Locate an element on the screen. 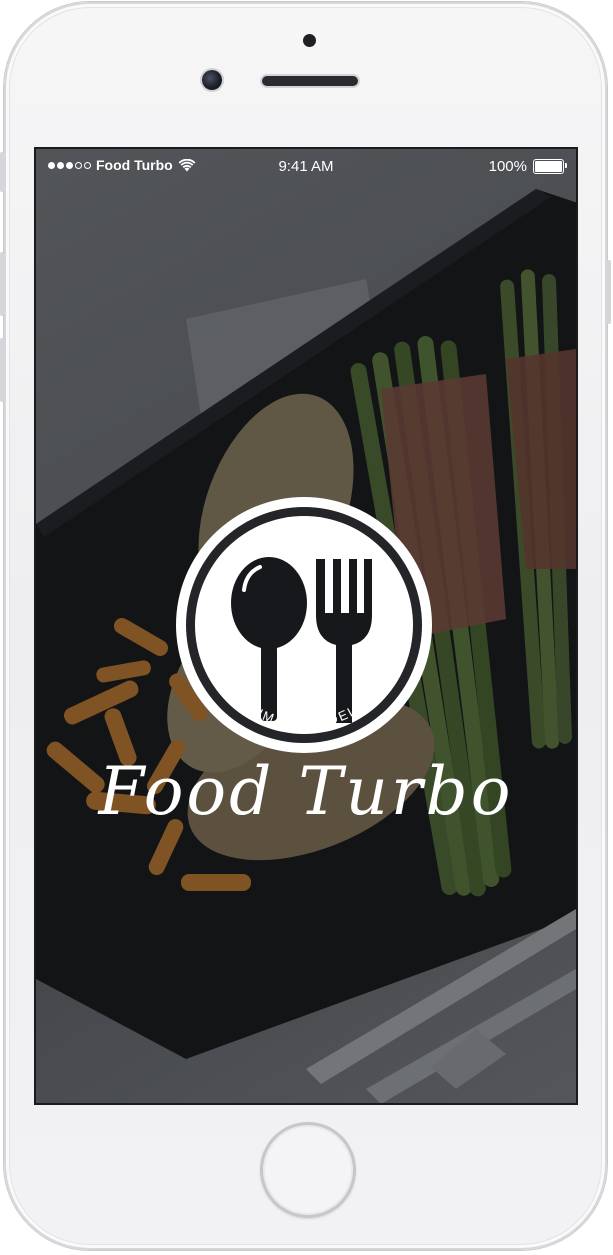  logo-inner-circle is located at coordinates (304, 625).